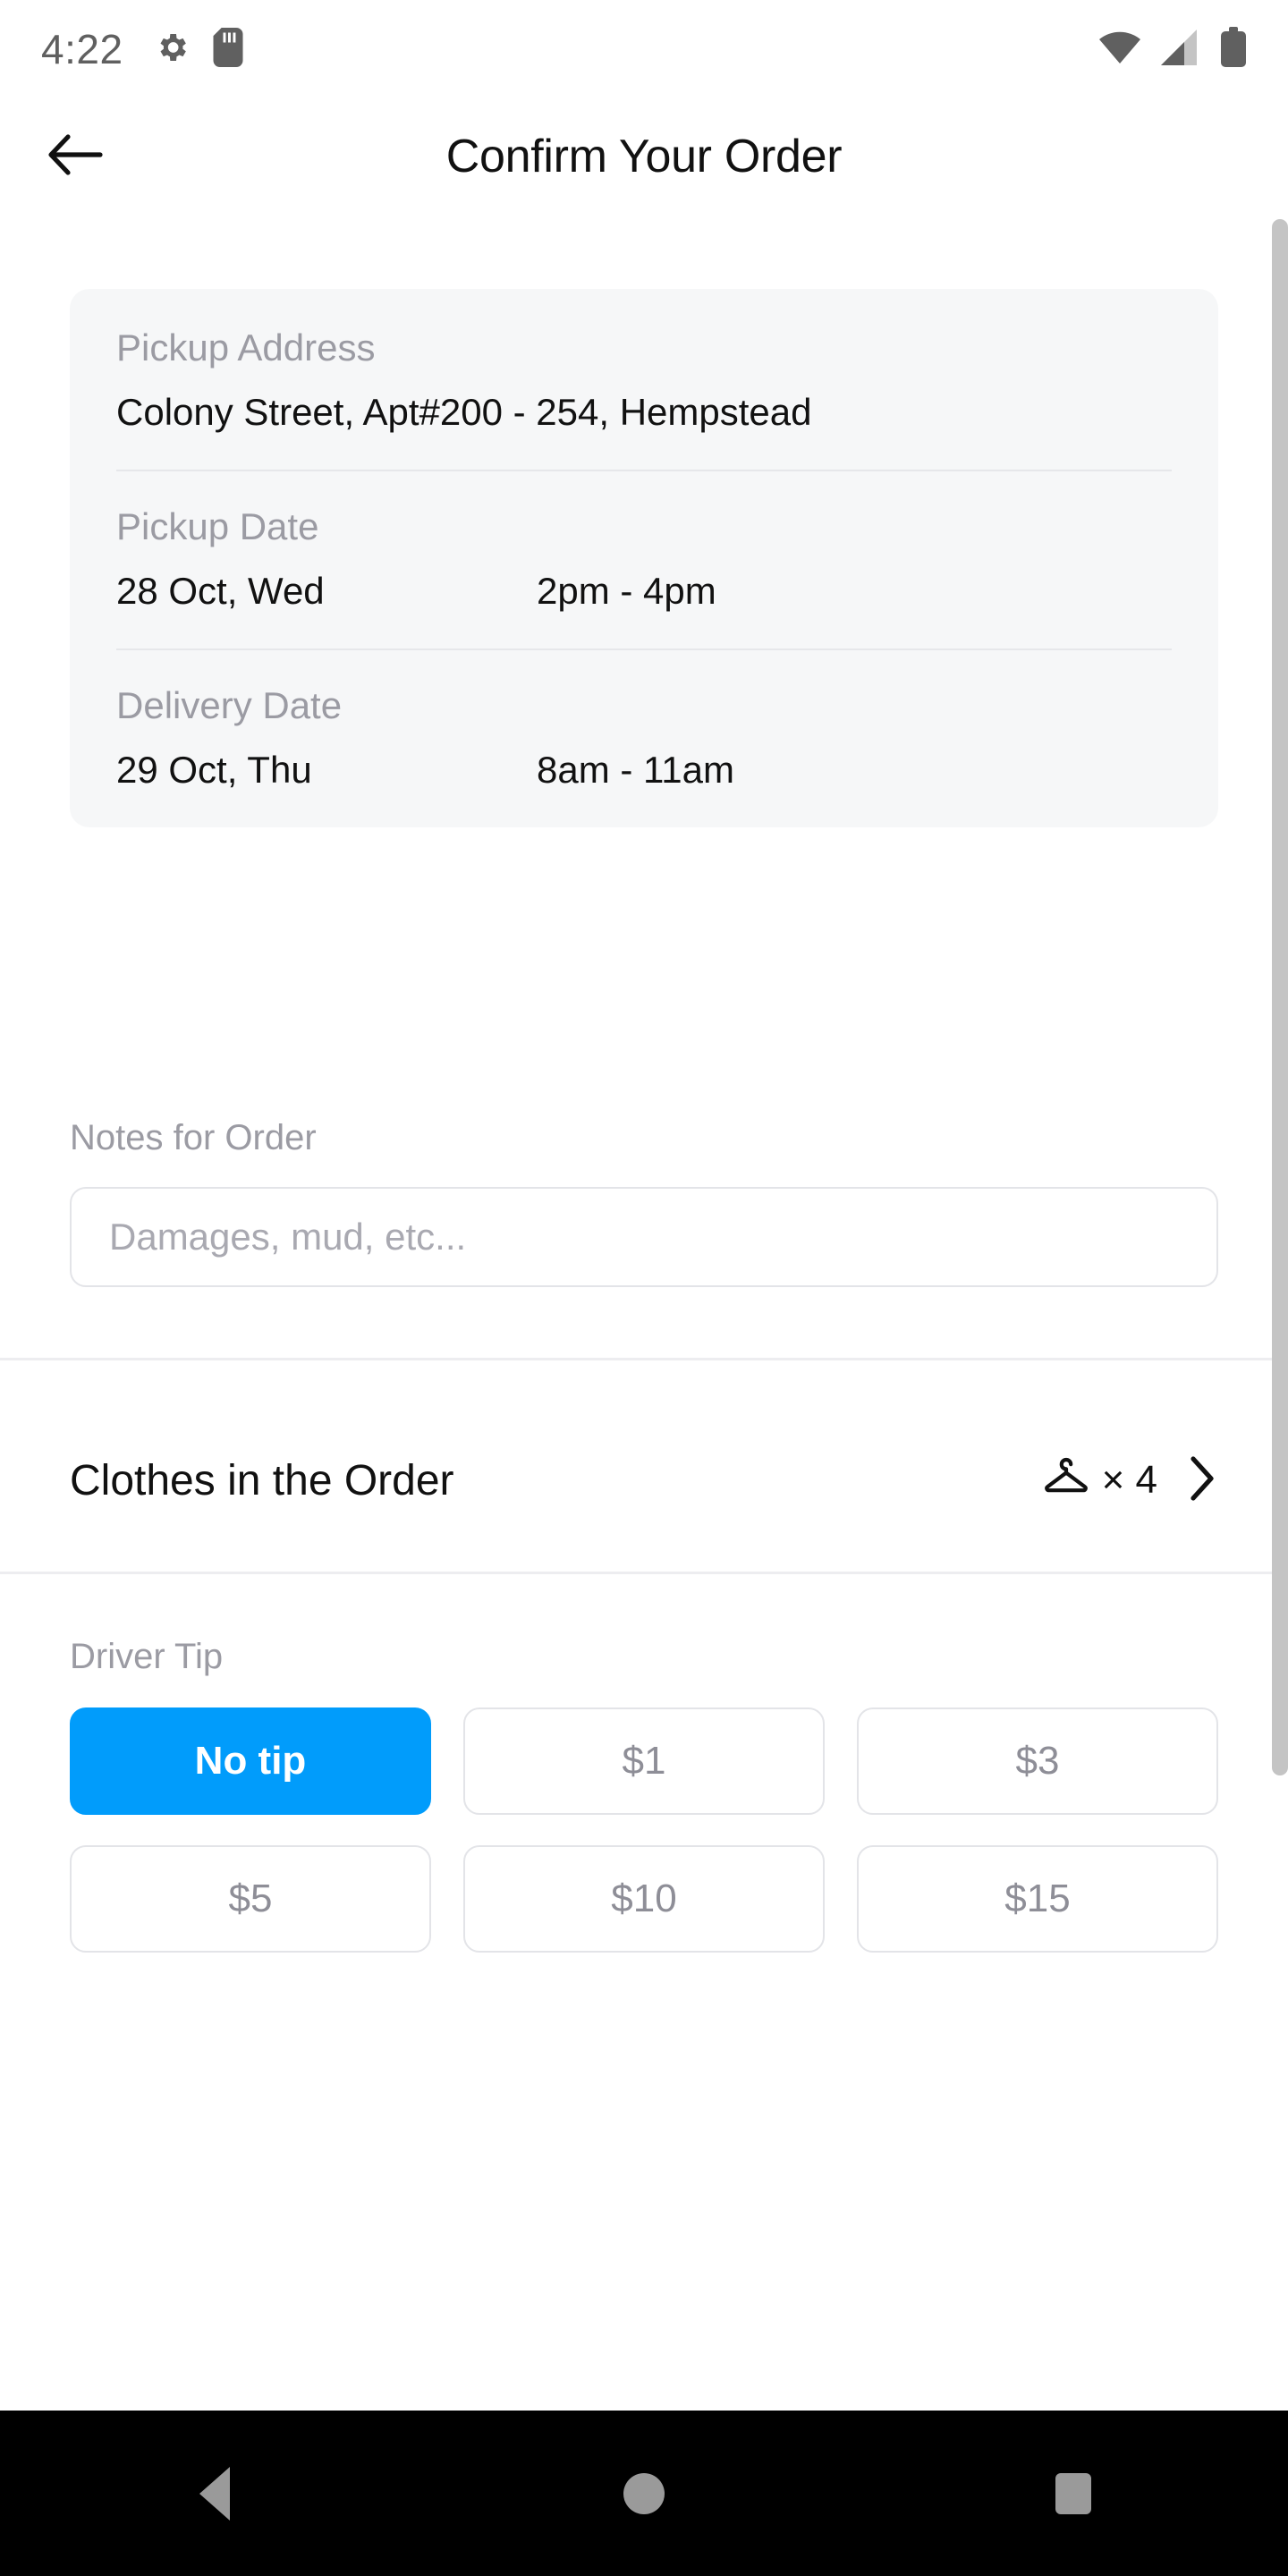 Image resolution: width=1288 pixels, height=2576 pixels. I want to click on tip-option-3: $3, so click(1037, 1761).